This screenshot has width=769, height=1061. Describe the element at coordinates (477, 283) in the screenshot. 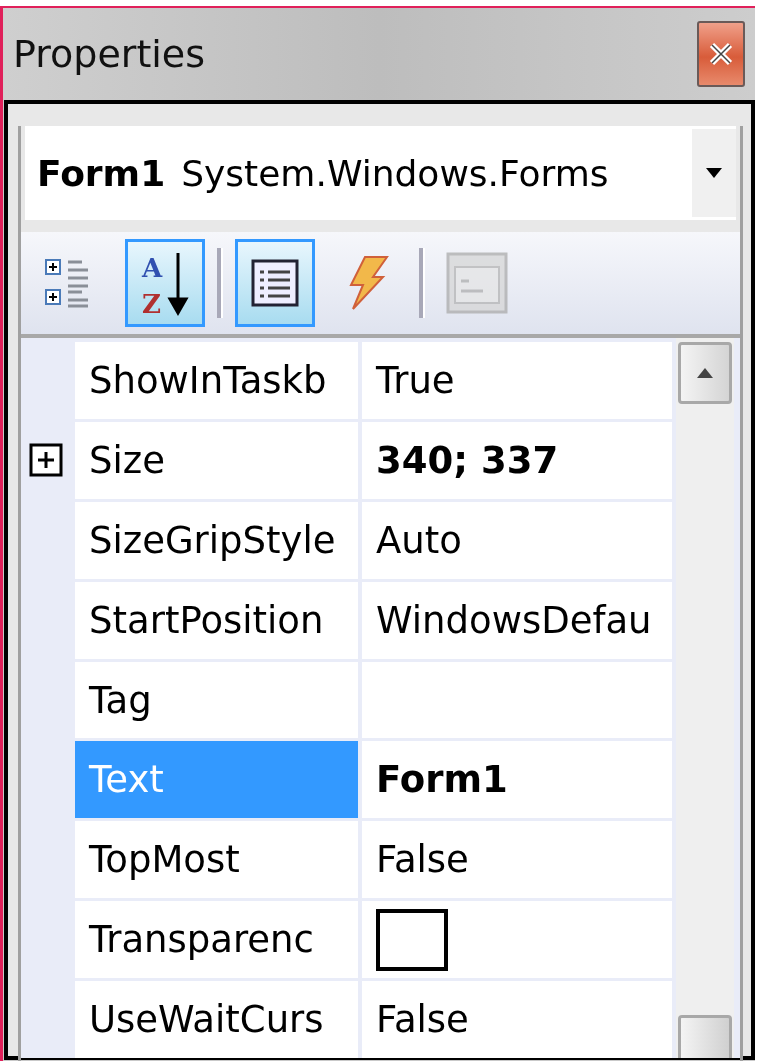

I see `property-pages-icon` at that location.